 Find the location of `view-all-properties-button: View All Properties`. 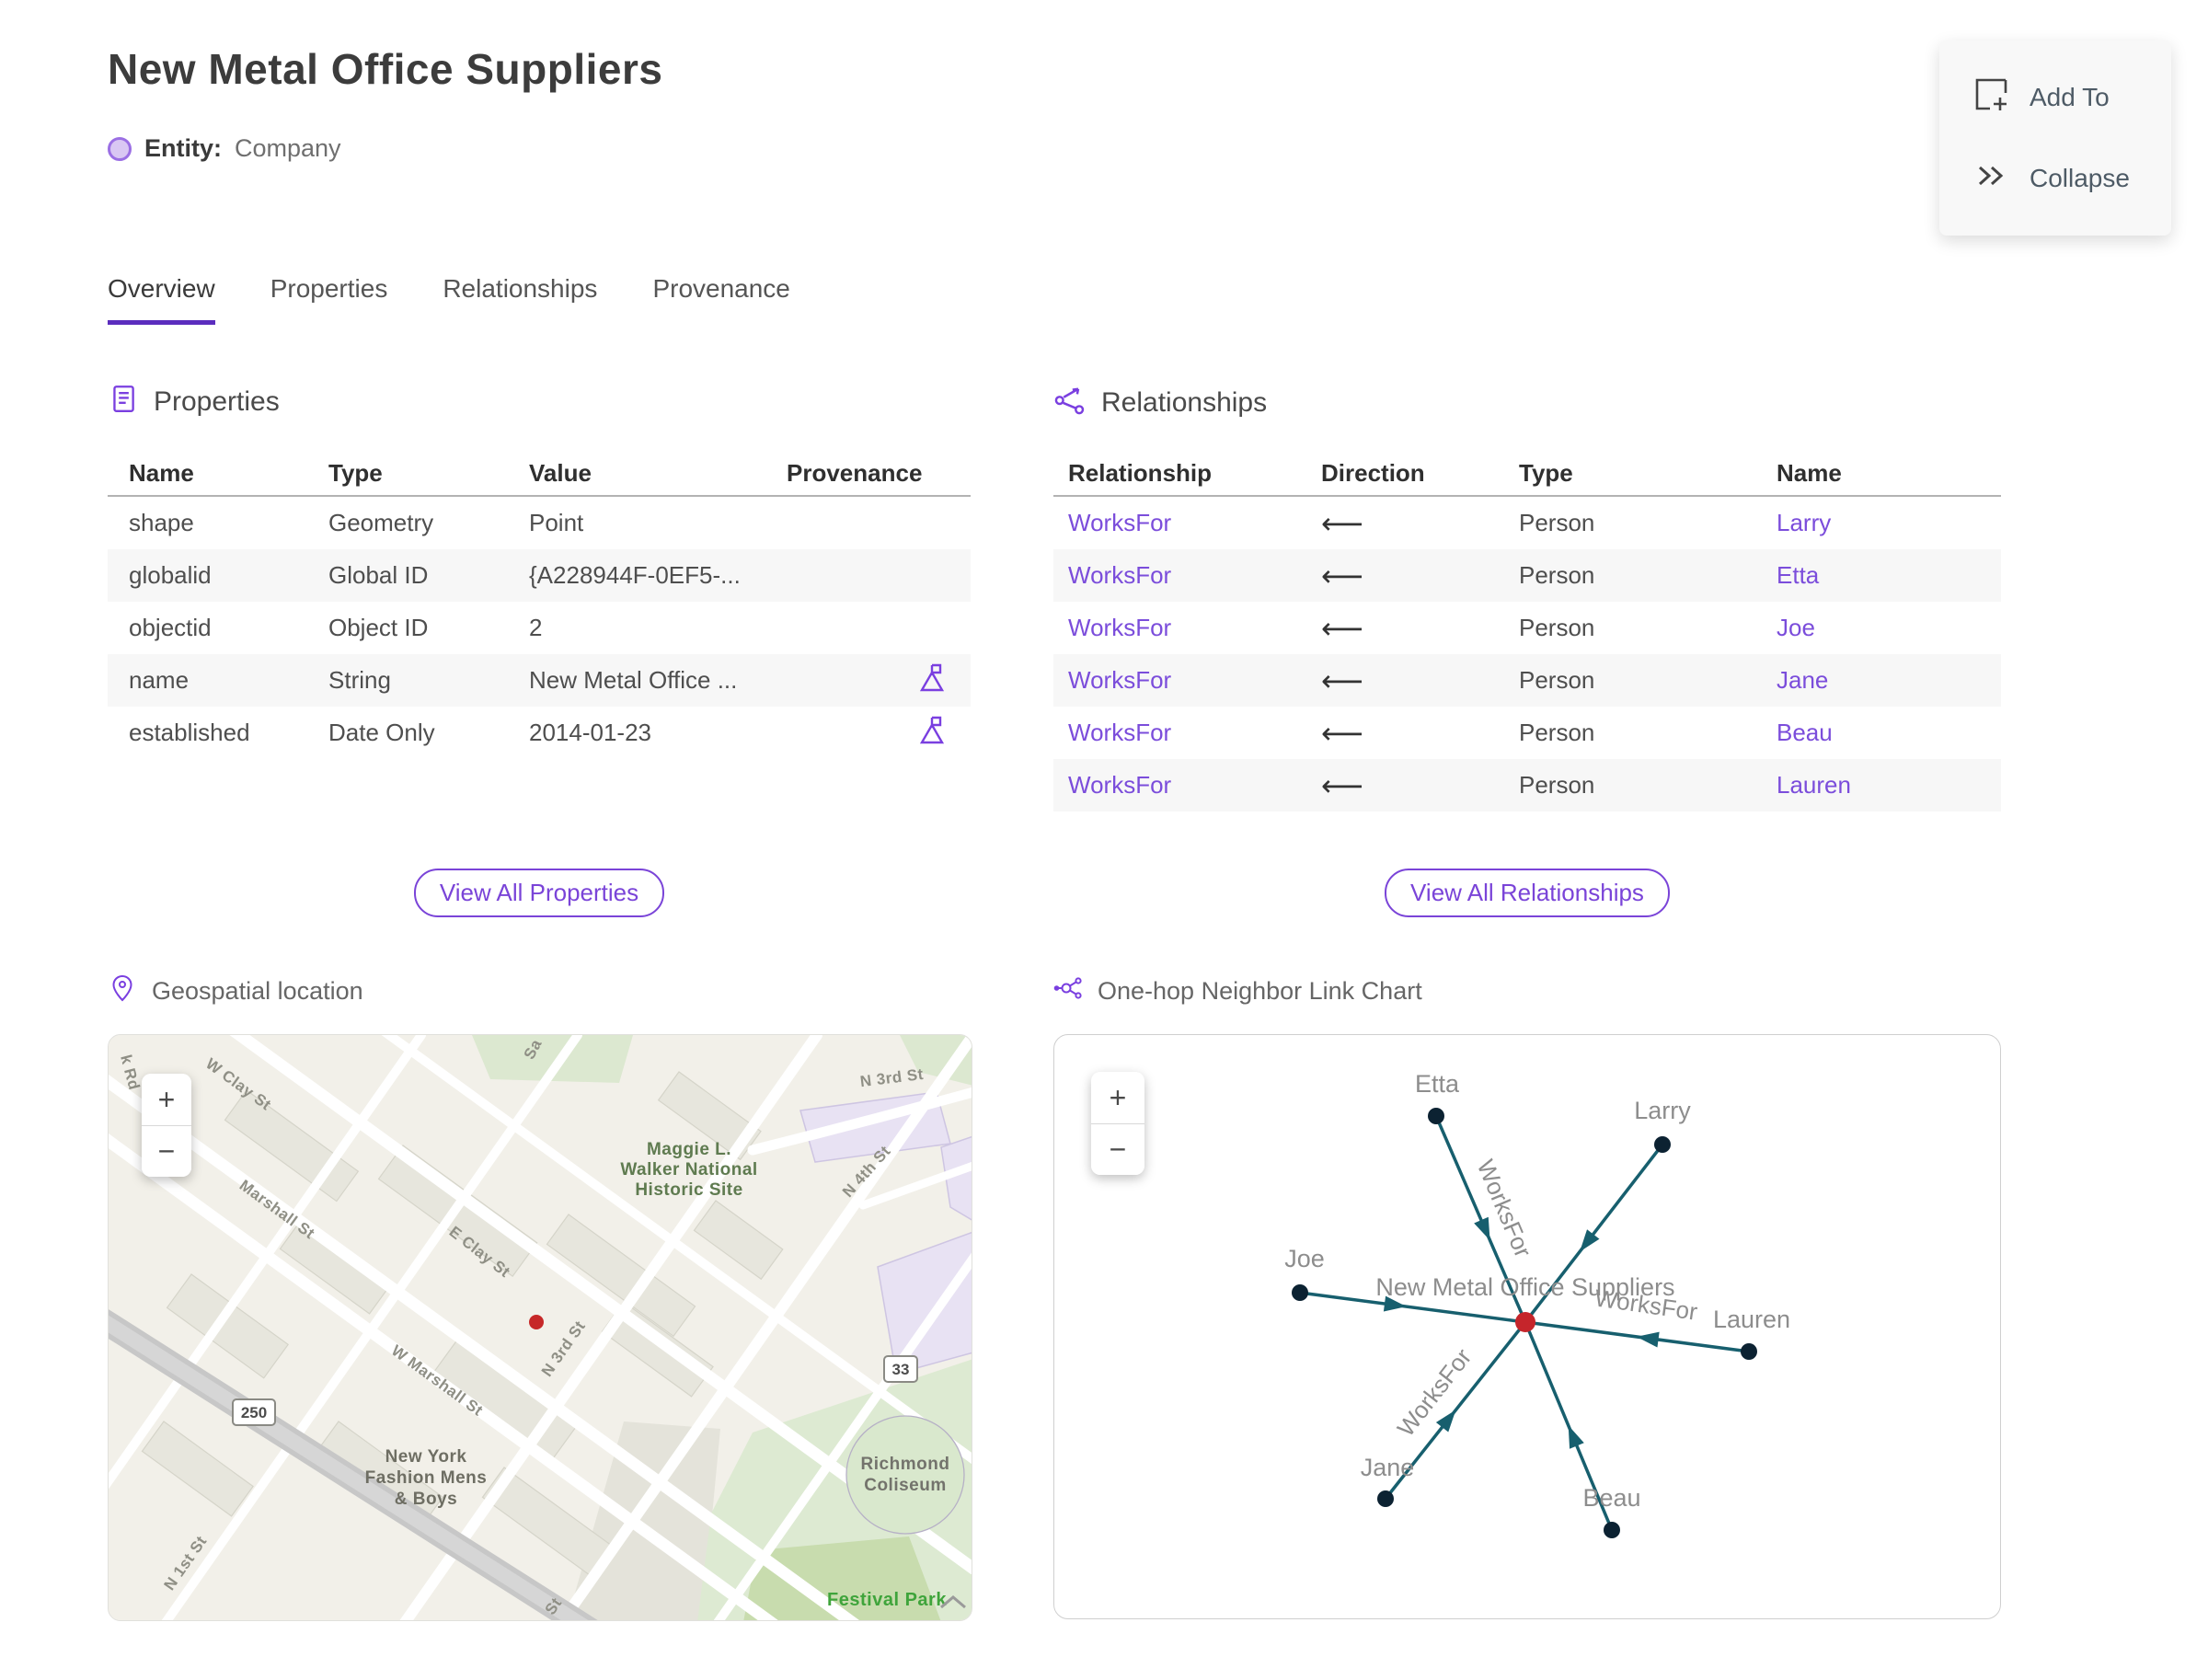

view-all-properties-button: View All Properties is located at coordinates (539, 893).